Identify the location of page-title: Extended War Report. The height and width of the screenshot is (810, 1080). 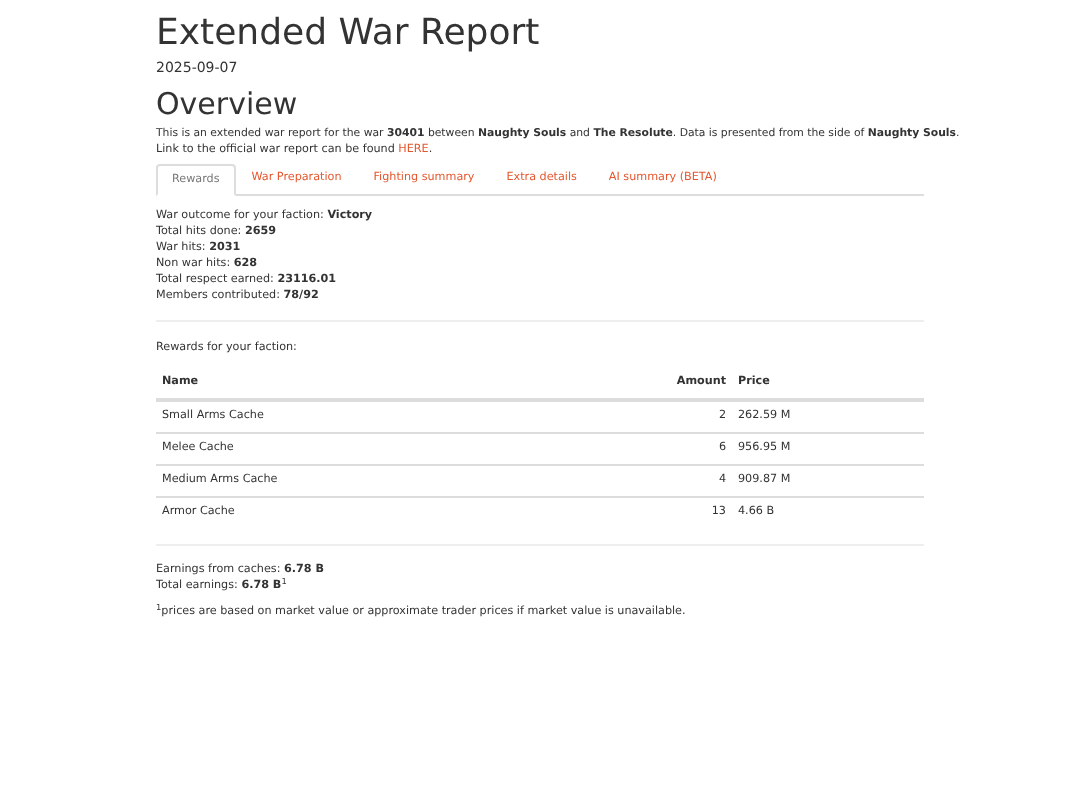
(349, 34).